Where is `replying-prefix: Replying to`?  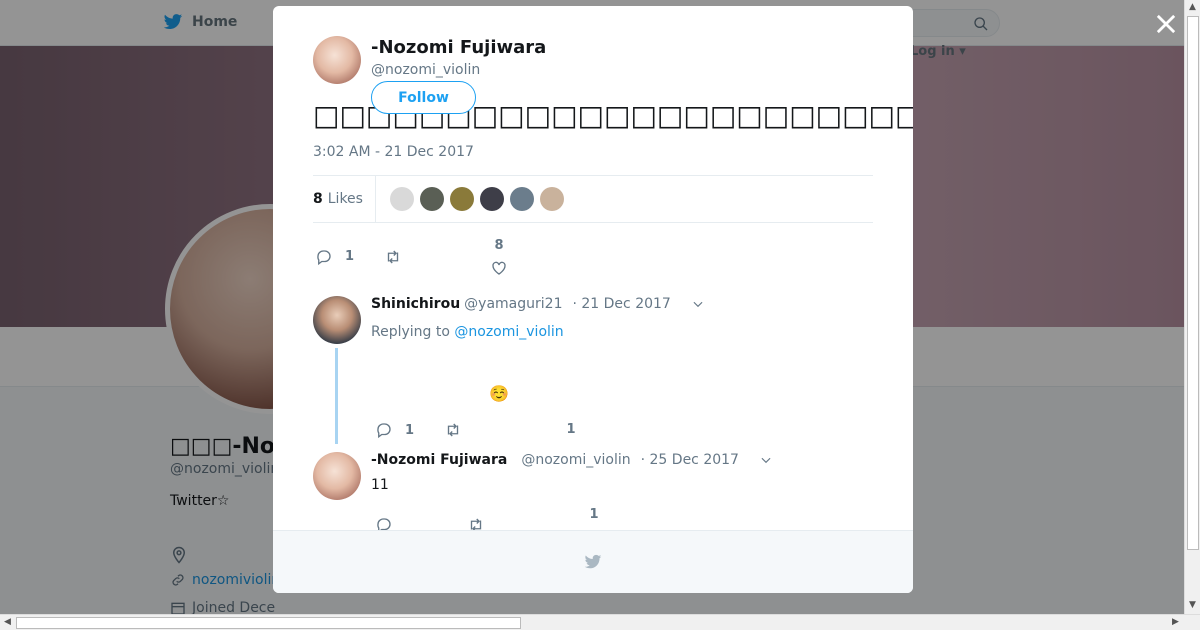 replying-prefix: Replying to is located at coordinates (410, 332).